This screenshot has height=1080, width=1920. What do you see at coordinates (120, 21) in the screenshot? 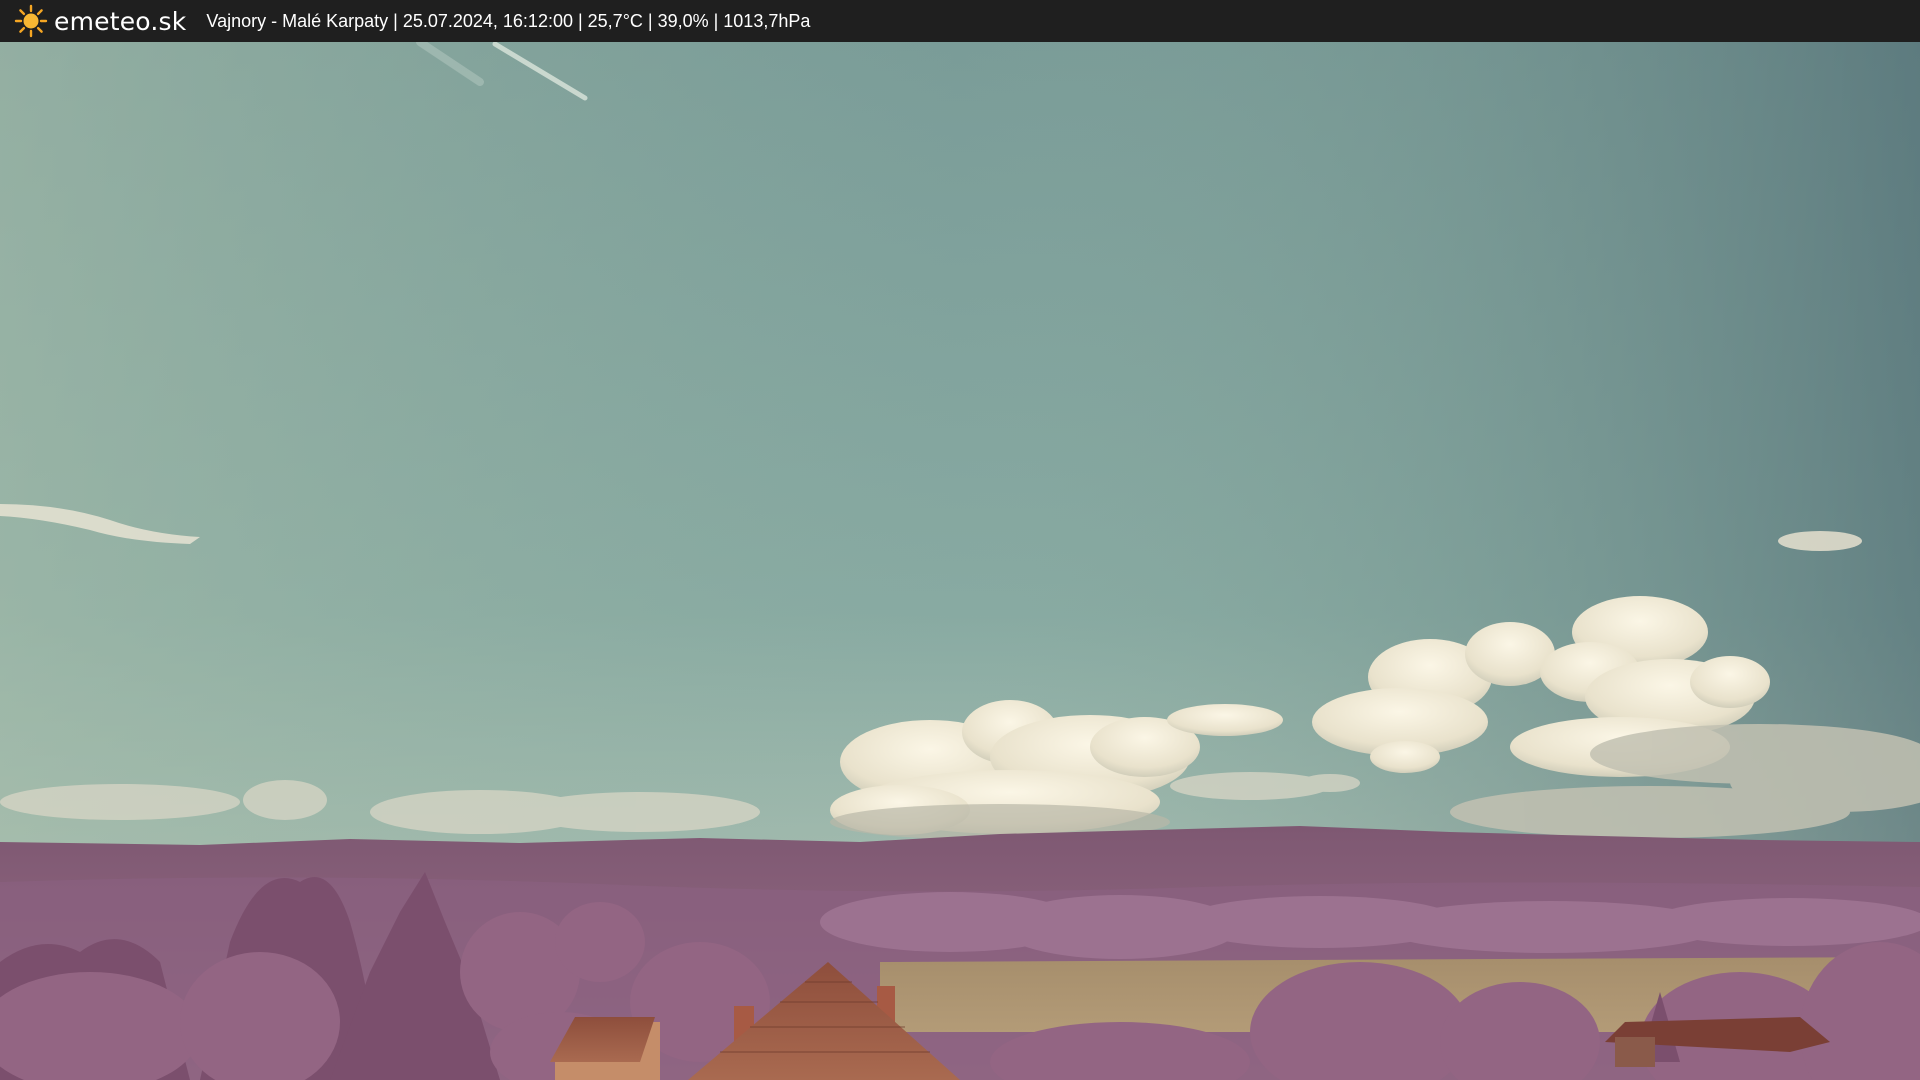
I see `logo-text: emeteo.sk` at bounding box center [120, 21].